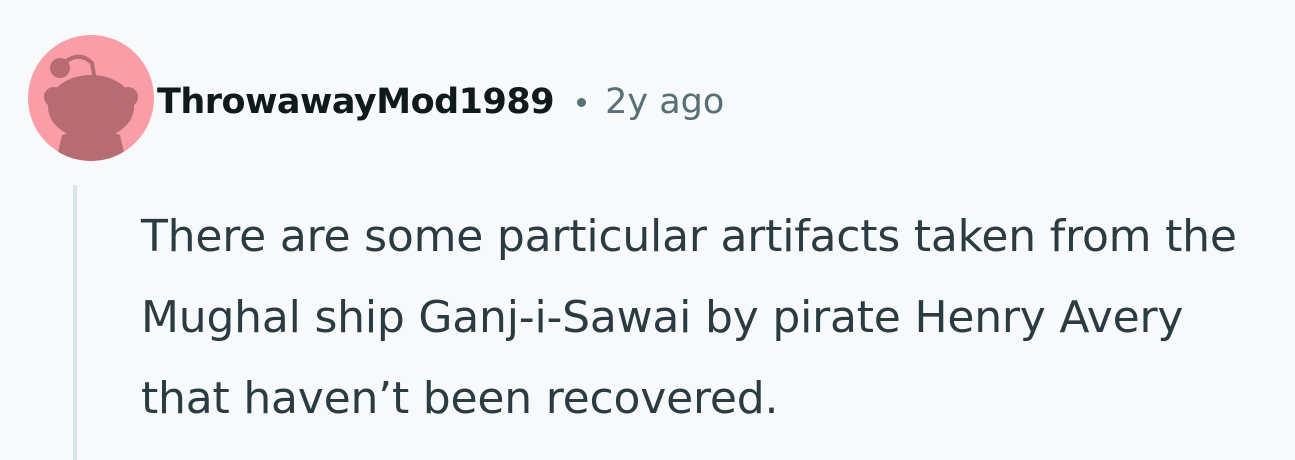  What do you see at coordinates (91, 107) in the screenshot?
I see `reddit-snoo-avatar-icon` at bounding box center [91, 107].